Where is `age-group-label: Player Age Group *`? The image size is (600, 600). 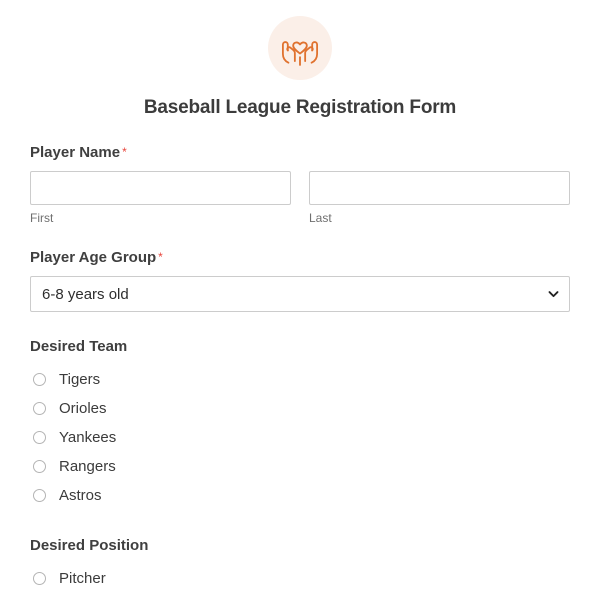
age-group-label: Player Age Group * is located at coordinates (300, 258).